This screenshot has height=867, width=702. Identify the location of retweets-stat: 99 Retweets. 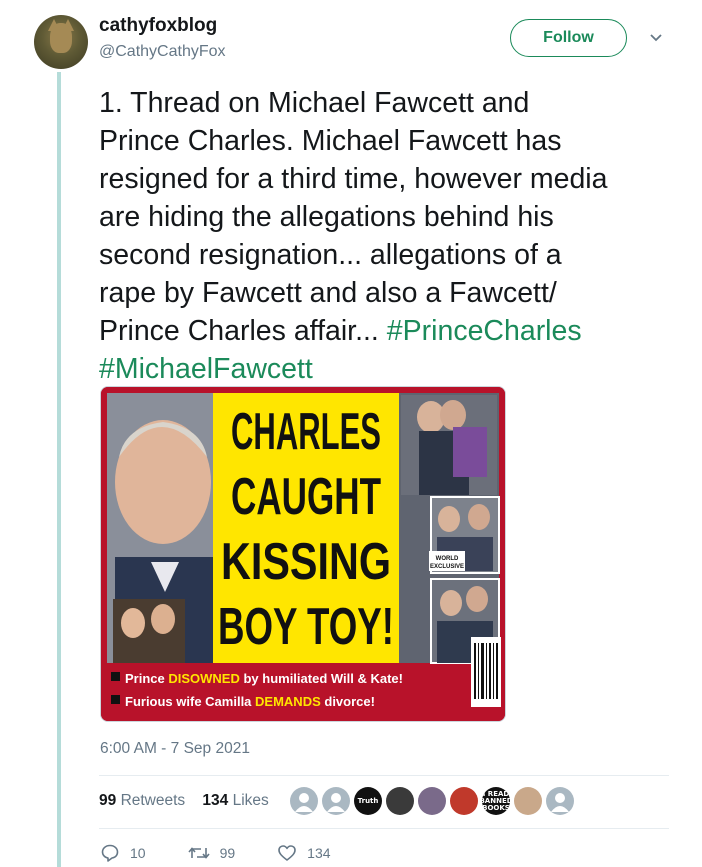
(142, 800).